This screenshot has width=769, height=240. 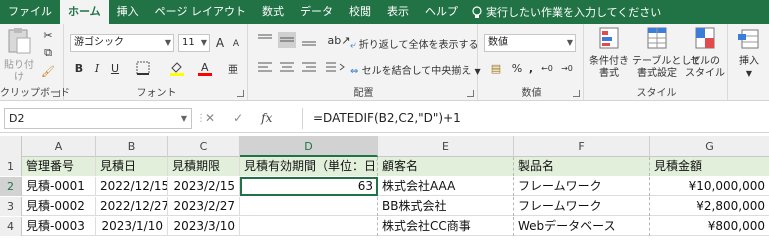 What do you see at coordinates (48, 71) in the screenshot?
I see `format-painter-icon: 🖌` at bounding box center [48, 71].